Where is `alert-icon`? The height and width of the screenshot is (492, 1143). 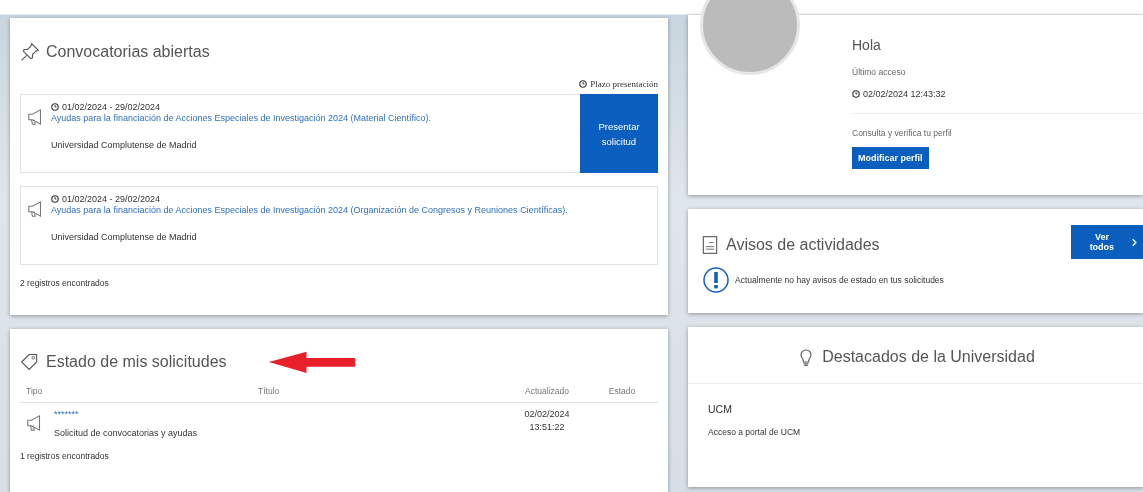
alert-icon is located at coordinates (716, 280).